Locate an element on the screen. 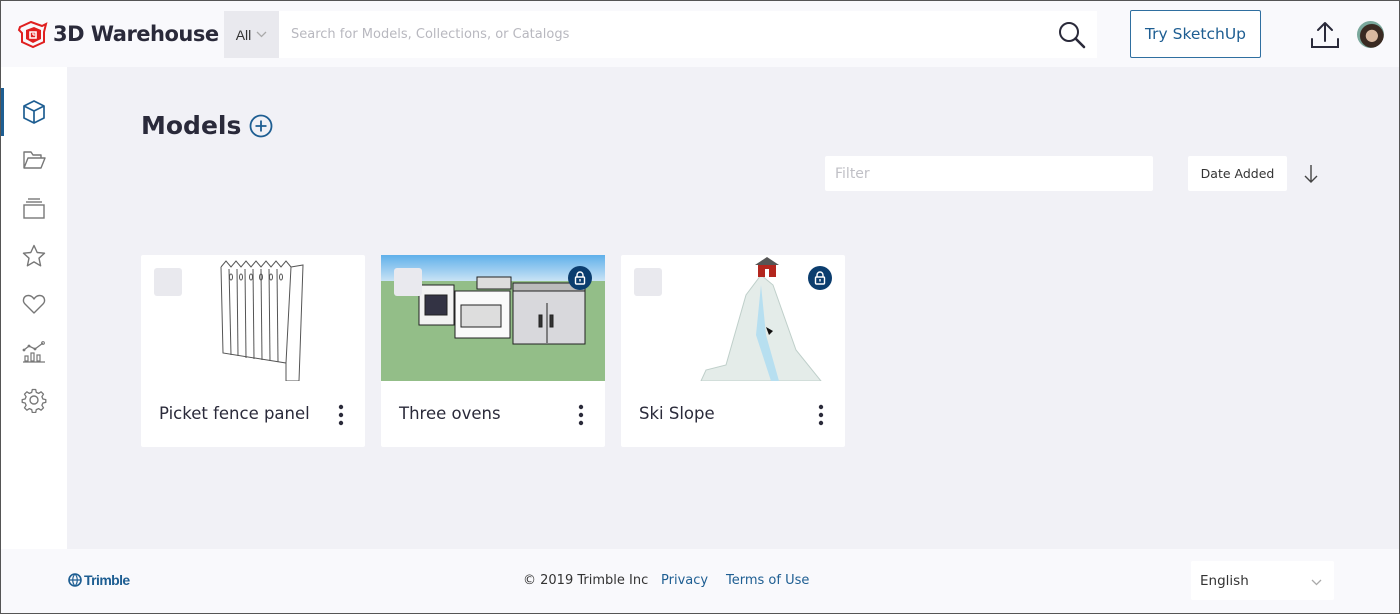 This screenshot has height=614, width=1400. try-sketchup-button: Try SketchUp is located at coordinates (1195, 34).